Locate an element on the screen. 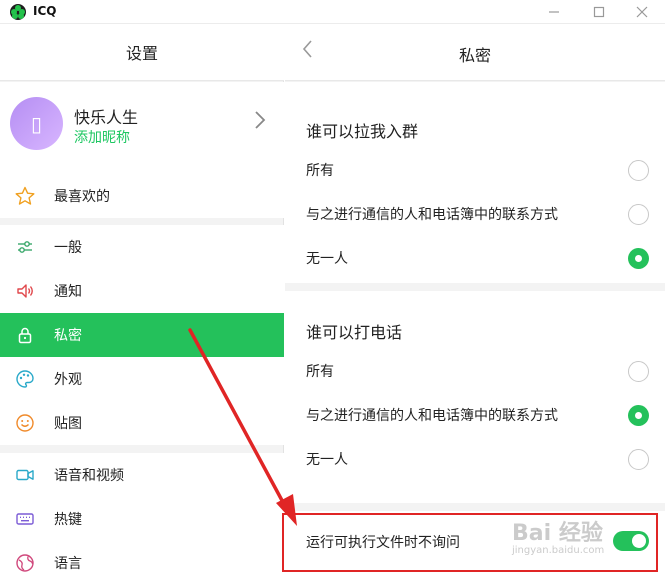 The height and width of the screenshot is (579, 665). privacy-header: 私密 is located at coordinates (475, 52).